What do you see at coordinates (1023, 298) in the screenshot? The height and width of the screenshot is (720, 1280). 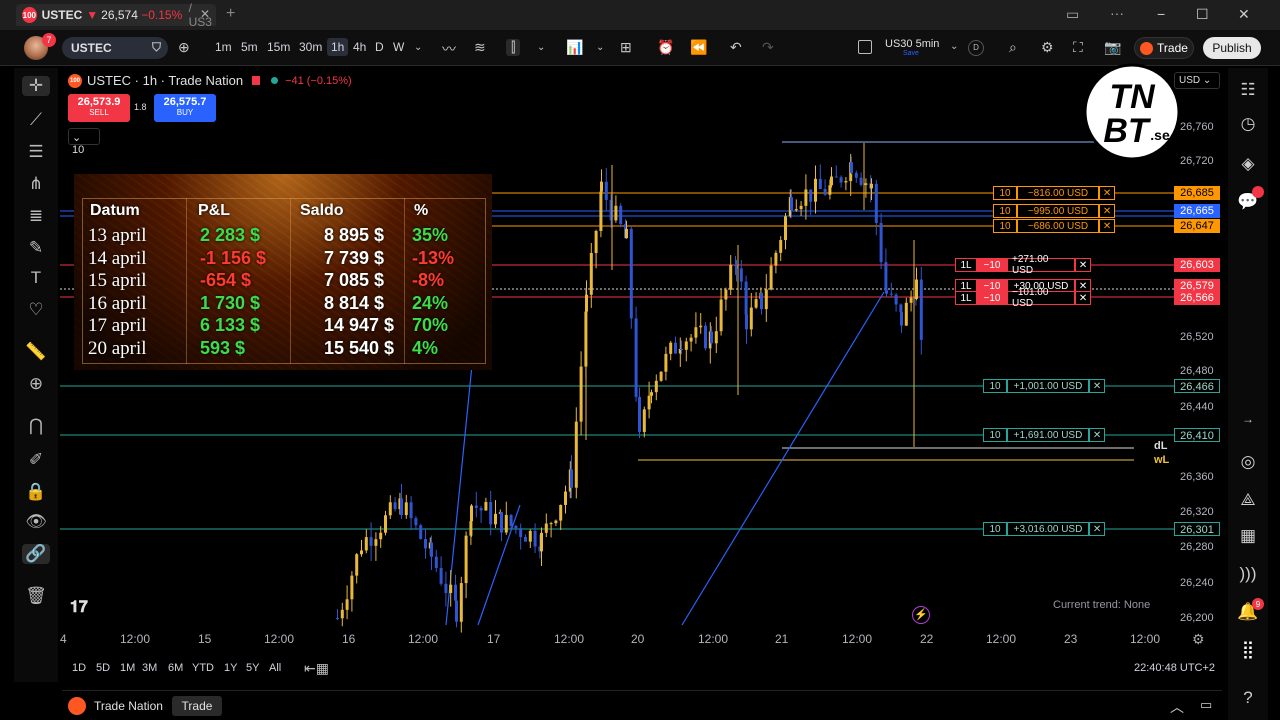 I see `order-label: 1L −10 −101.00 USD ✕` at bounding box center [1023, 298].